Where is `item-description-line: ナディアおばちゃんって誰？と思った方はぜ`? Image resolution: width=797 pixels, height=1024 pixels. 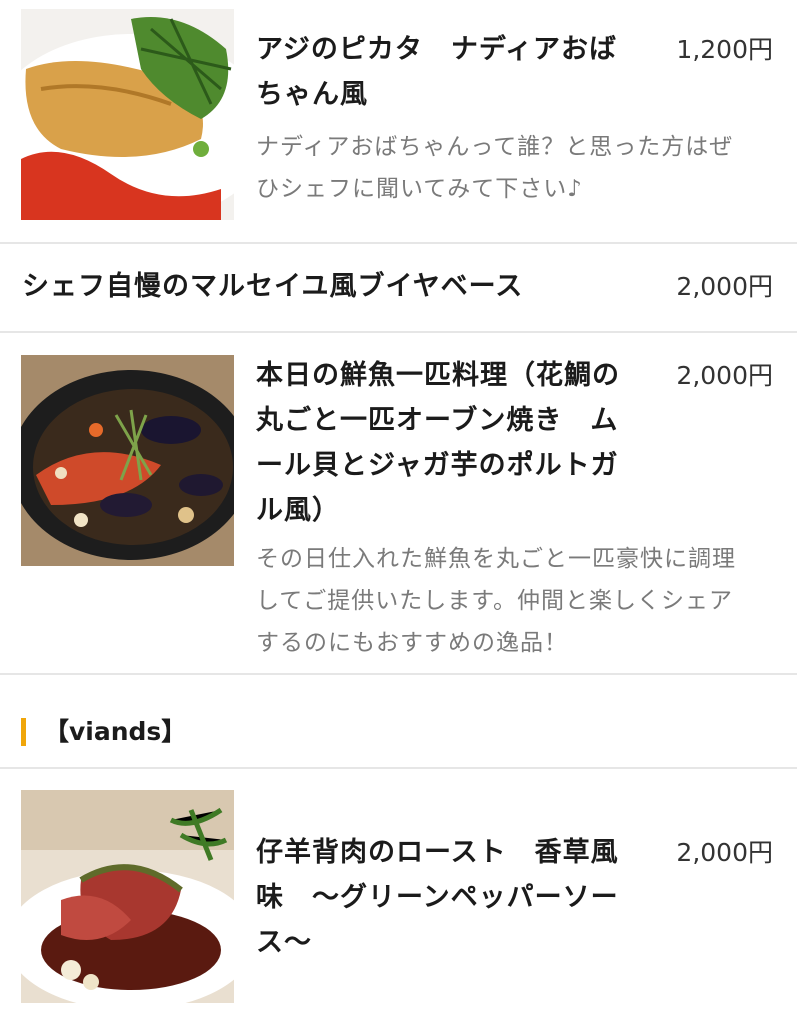 item-description-line: ナディアおばちゃんって誰？と思った方はぜ is located at coordinates (495, 147).